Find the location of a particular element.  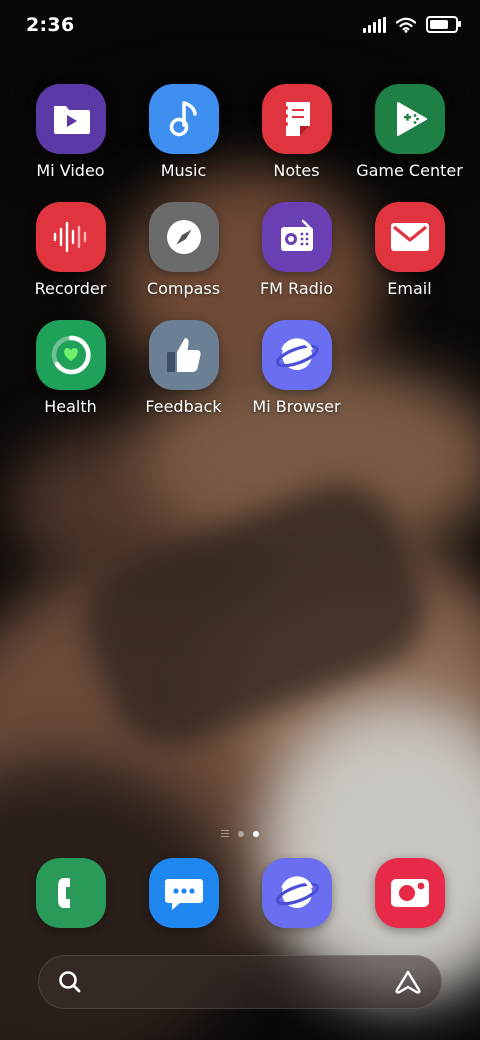

dock-messages is located at coordinates (183, 893).